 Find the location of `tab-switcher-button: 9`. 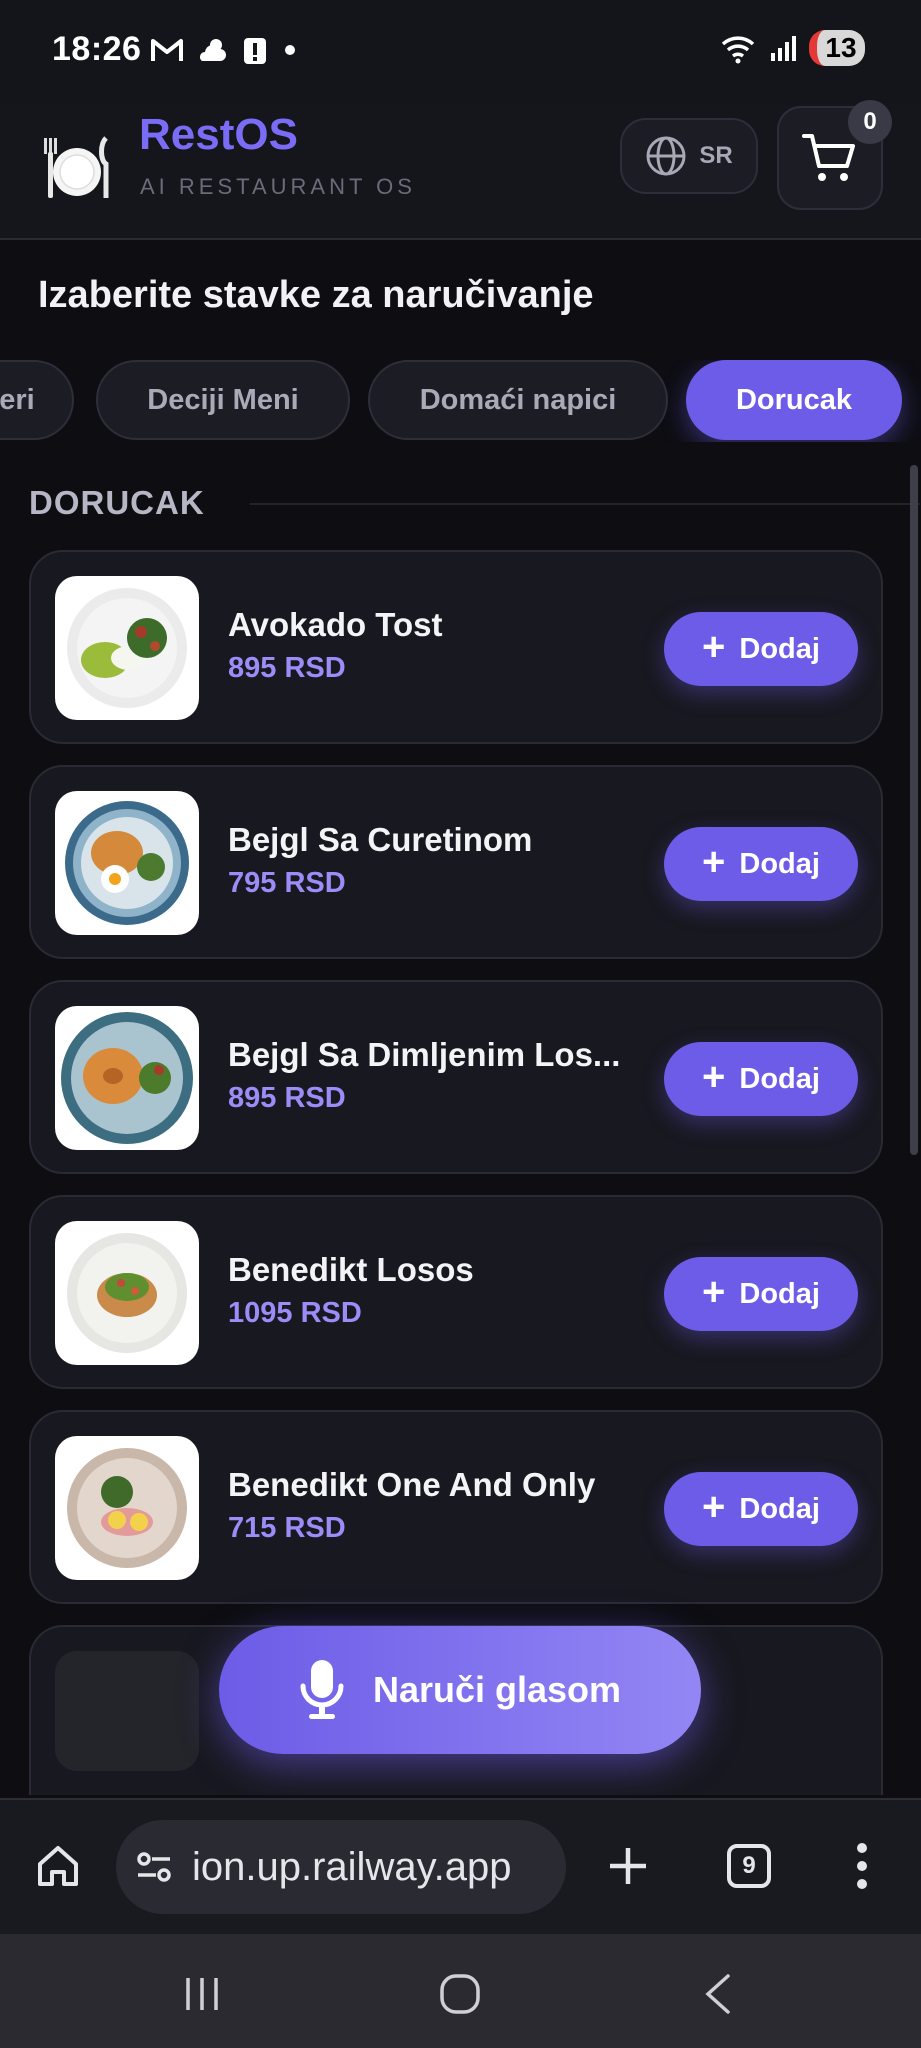

tab-switcher-button: 9 is located at coordinates (749, 1866).